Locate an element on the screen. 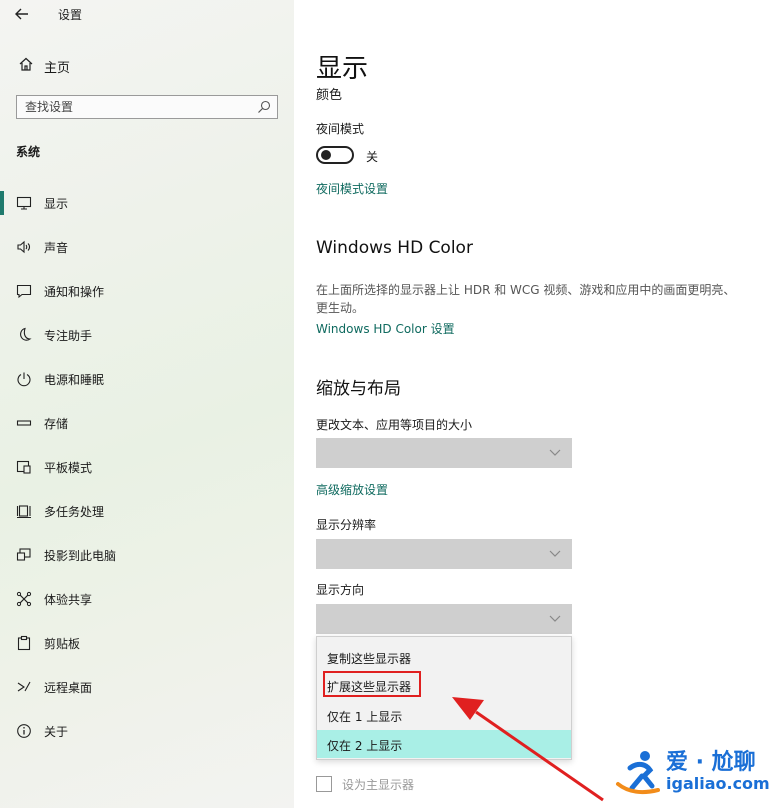 This screenshot has height=808, width=778. sidebar-item-about: 关于 is located at coordinates (147, 731).